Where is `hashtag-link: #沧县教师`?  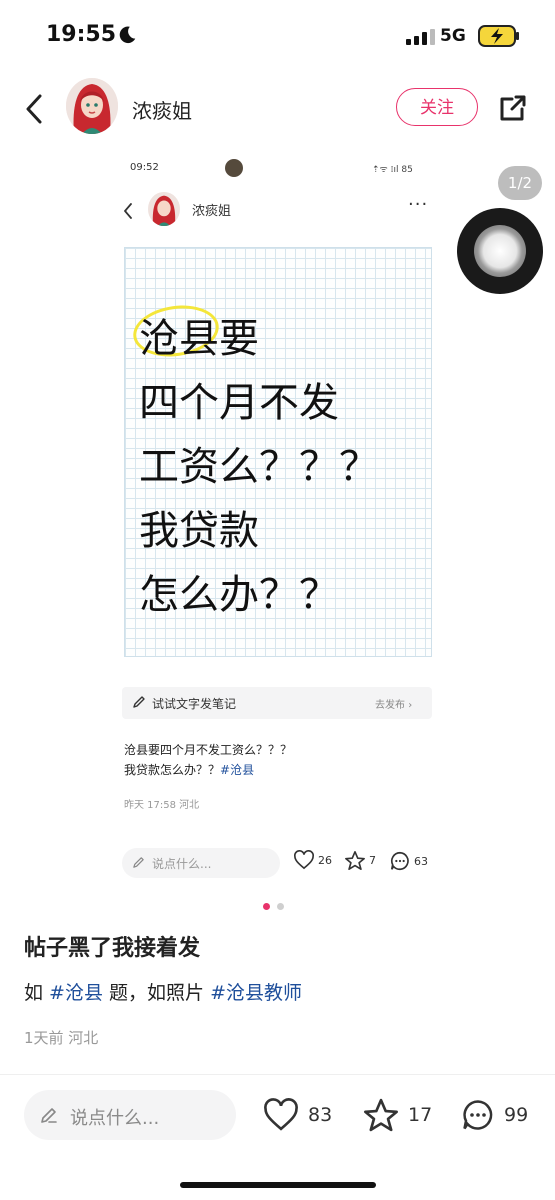 hashtag-link: #沧县教师 is located at coordinates (256, 993).